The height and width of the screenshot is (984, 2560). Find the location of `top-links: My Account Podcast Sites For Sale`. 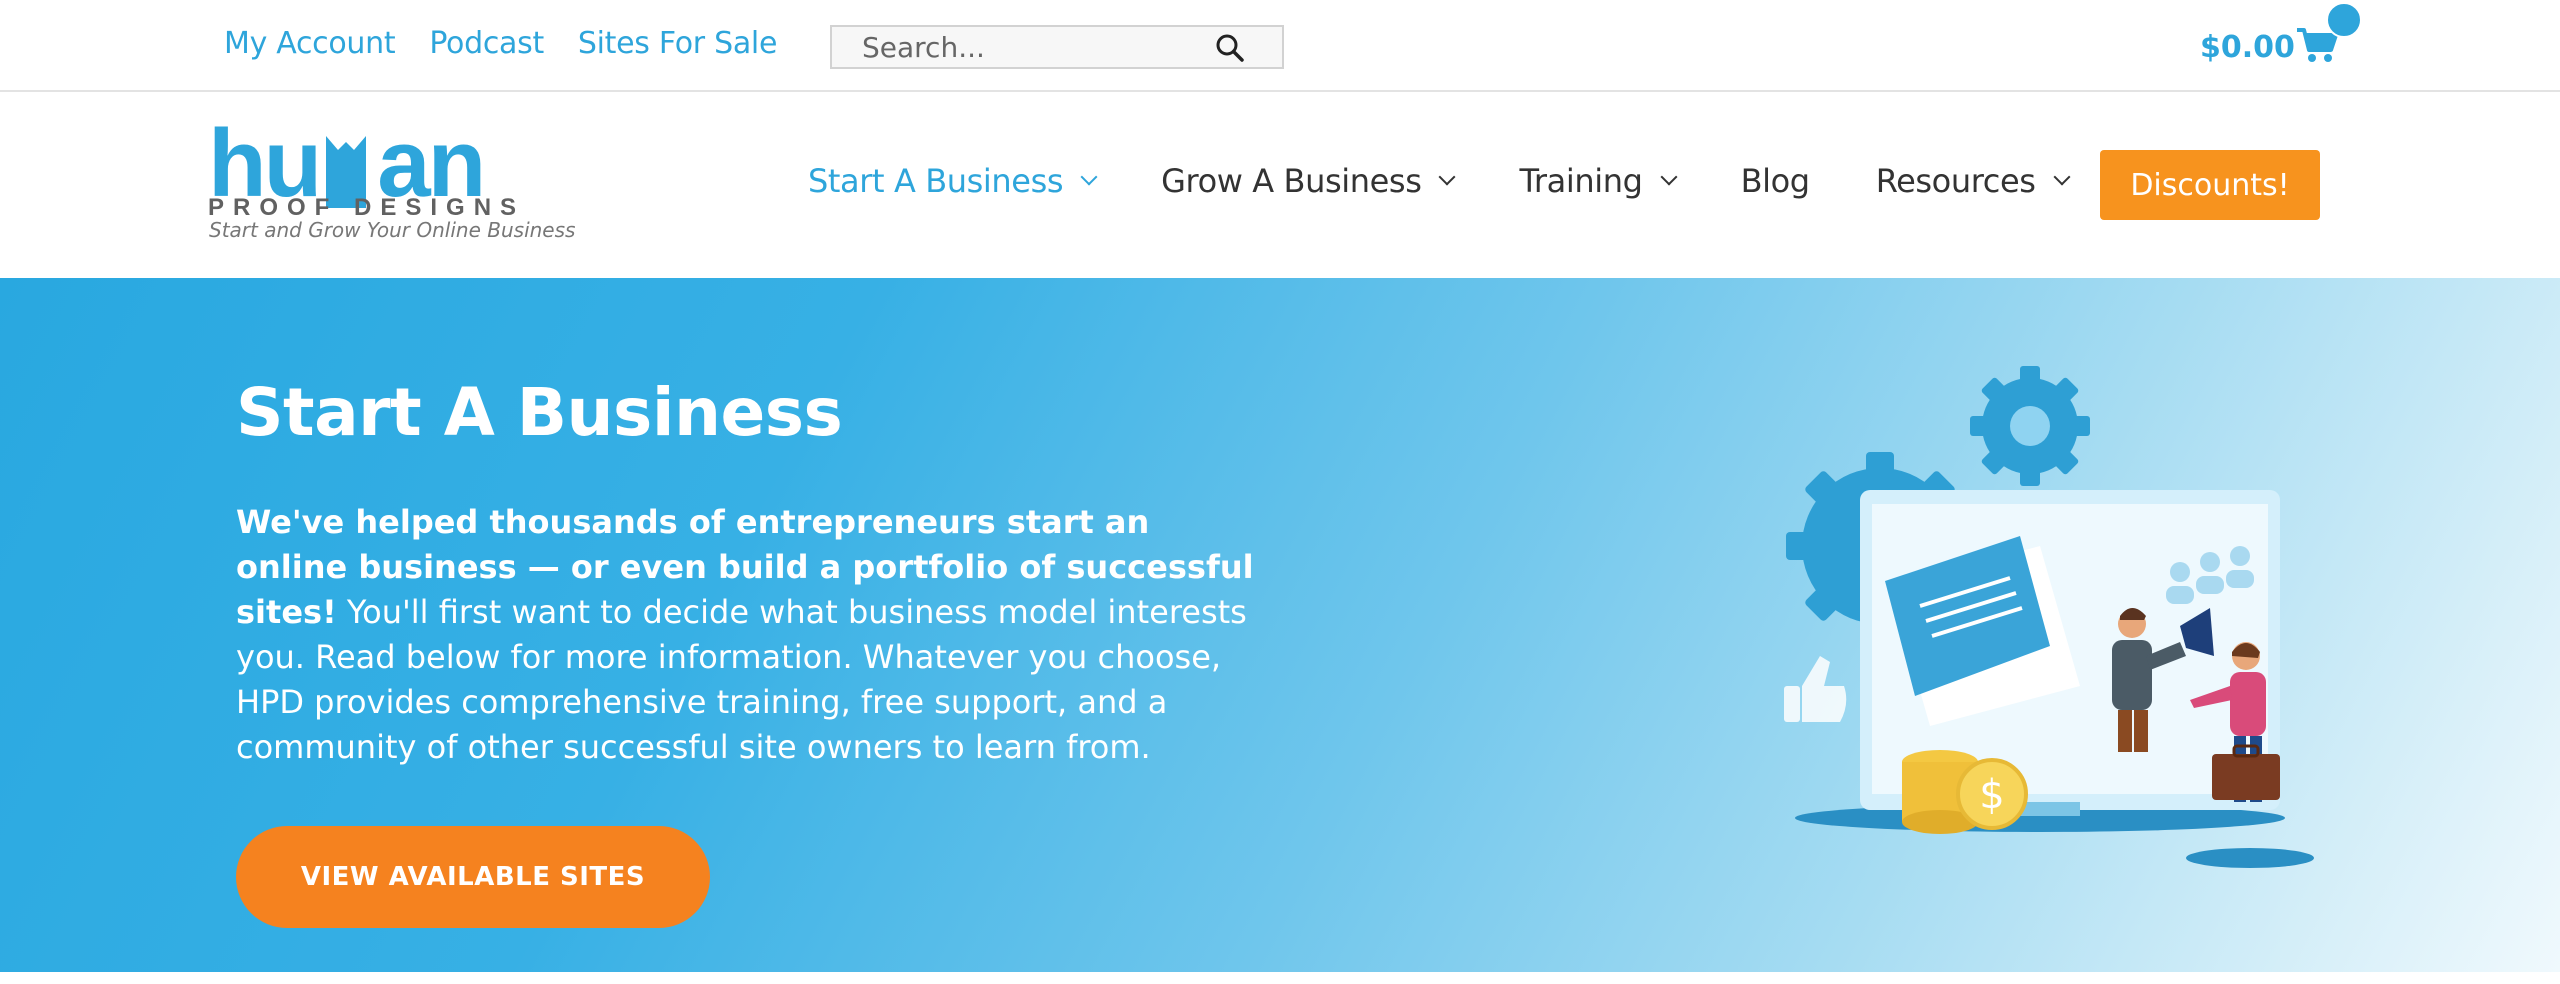

top-links: My Account Podcast Sites For Sale is located at coordinates (500, 43).